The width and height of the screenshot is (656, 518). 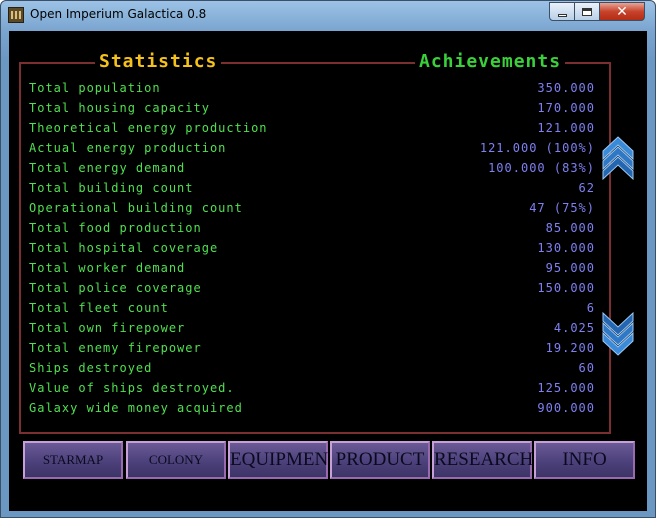 What do you see at coordinates (590, 308) in the screenshot?
I see `stat-value: 6` at bounding box center [590, 308].